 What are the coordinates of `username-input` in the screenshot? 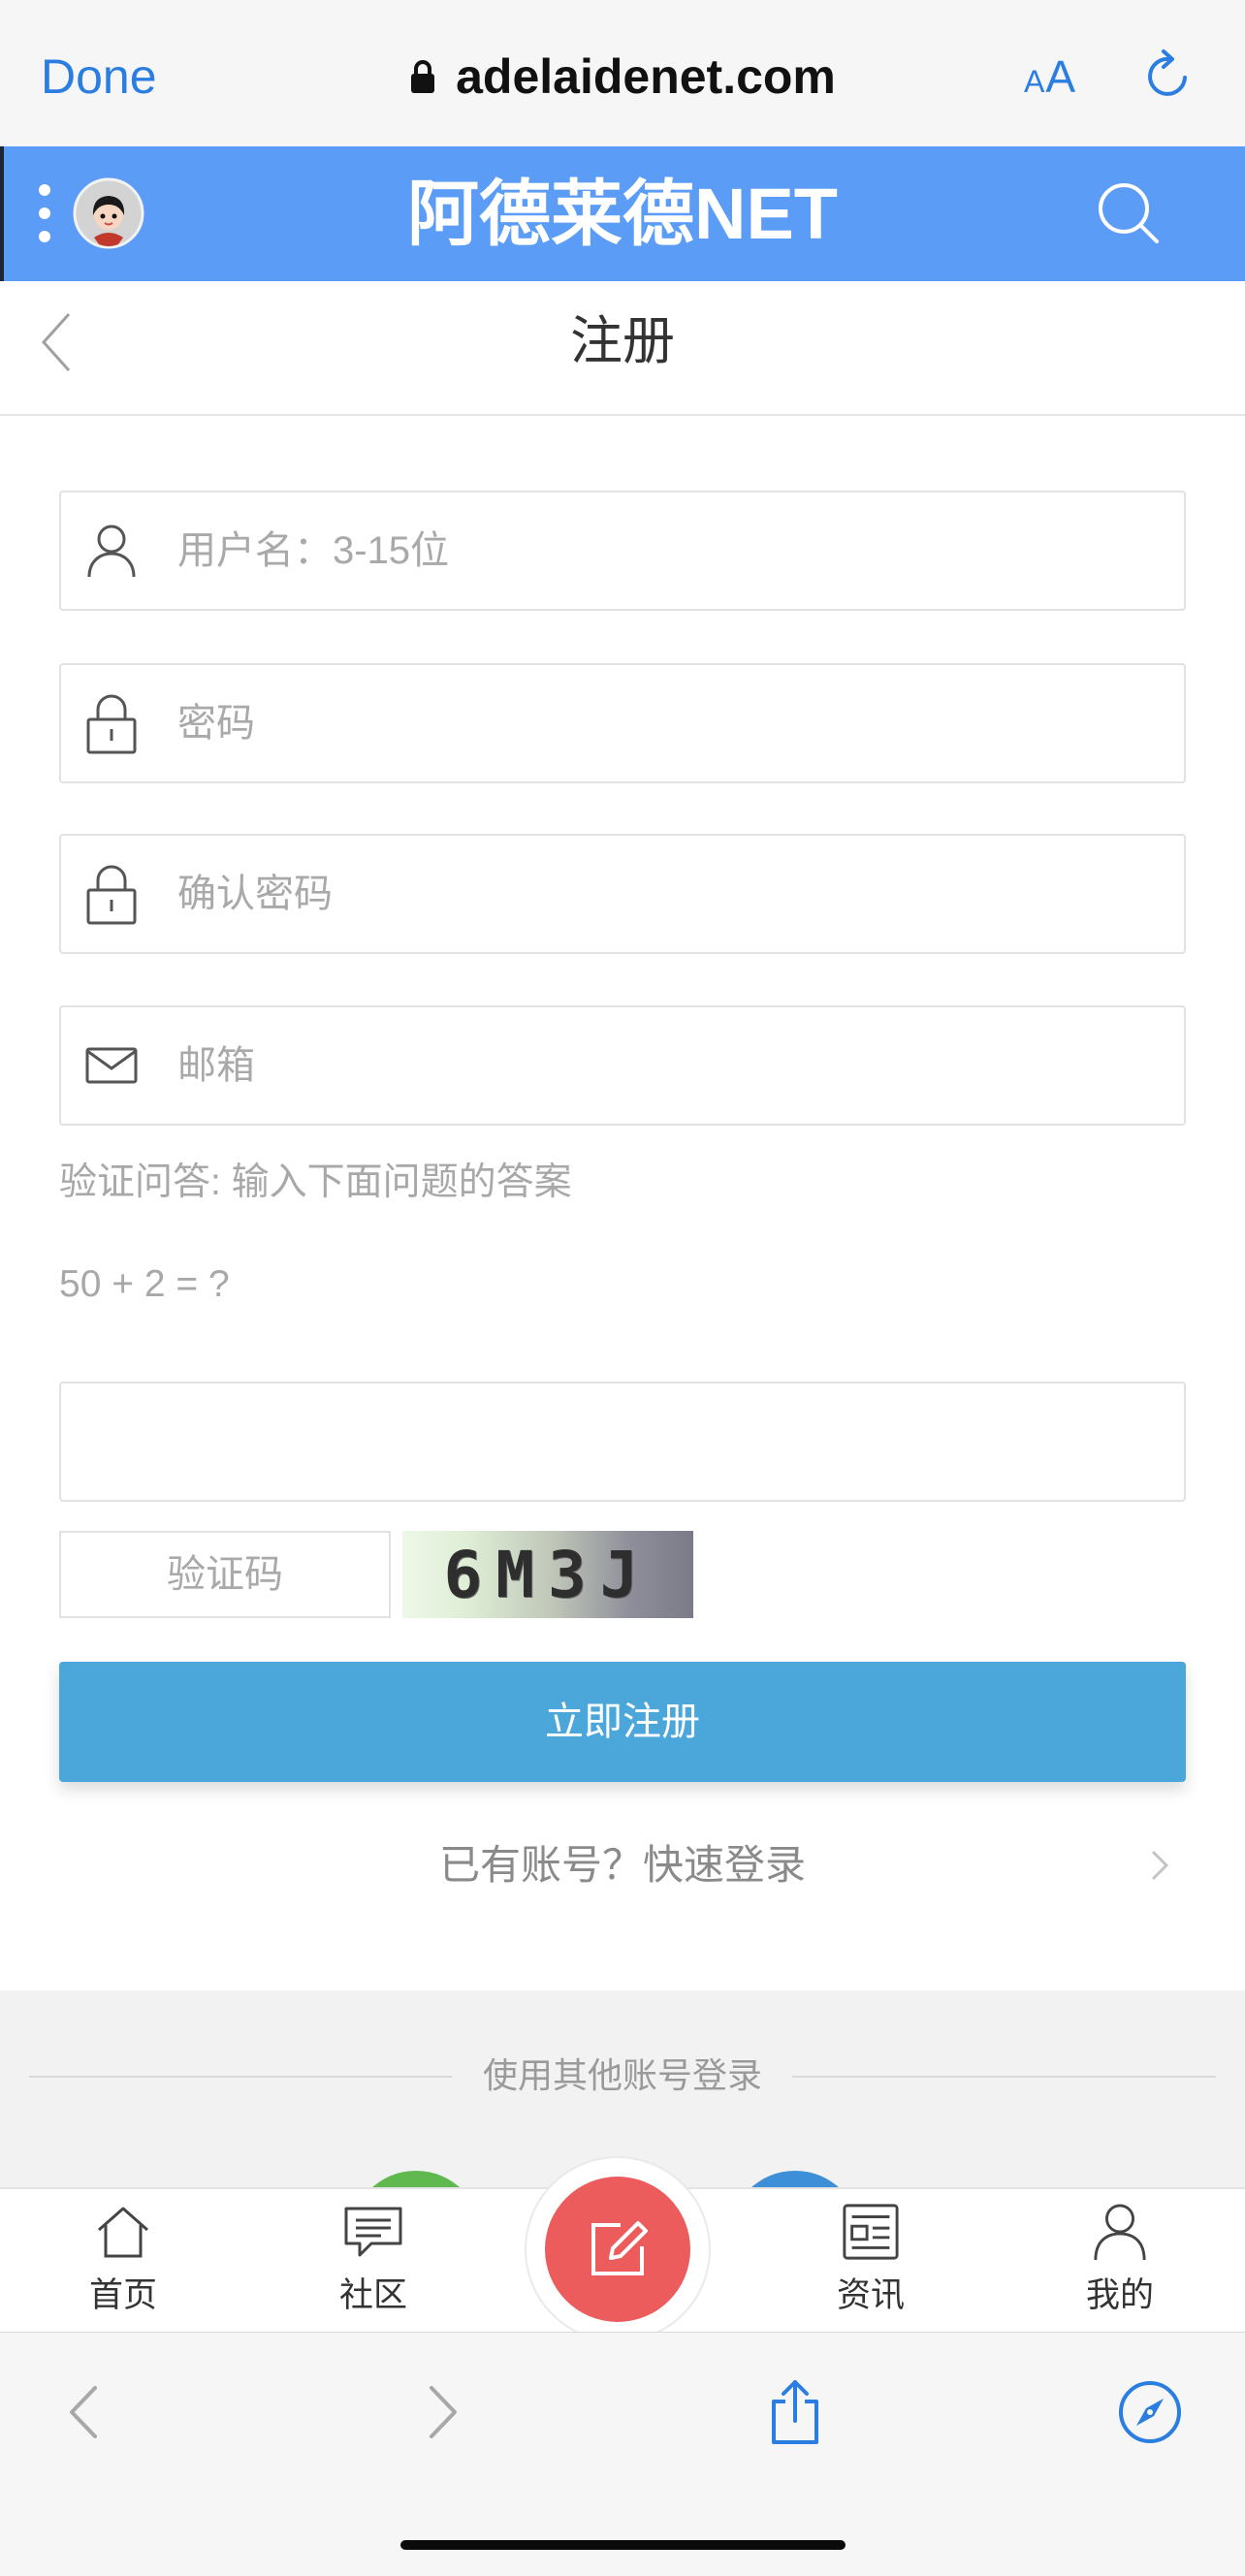 It's located at (671, 551).